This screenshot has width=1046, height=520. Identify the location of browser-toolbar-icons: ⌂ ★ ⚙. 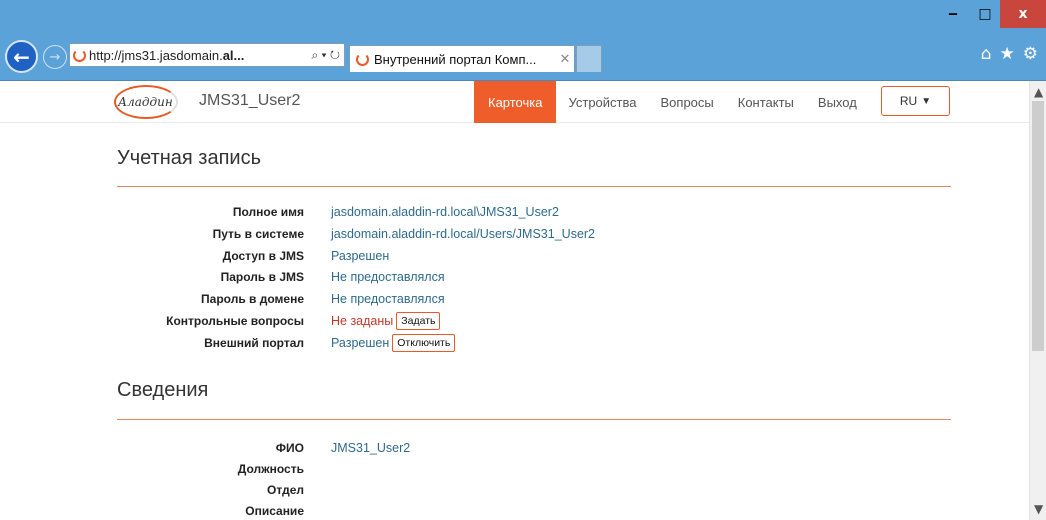
(1009, 54).